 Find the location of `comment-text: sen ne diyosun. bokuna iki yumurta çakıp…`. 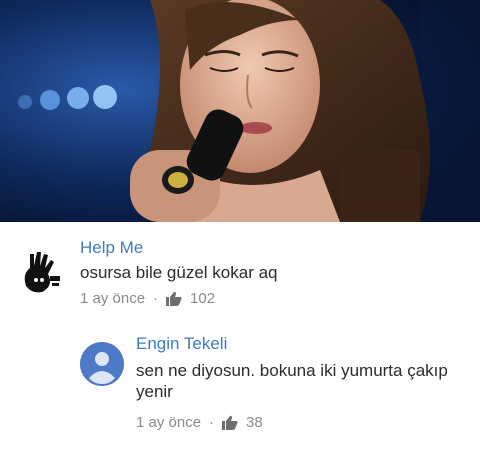

comment-text: sen ne diyosun. bokuna iki yumurta çakıp… is located at coordinates (292, 381).